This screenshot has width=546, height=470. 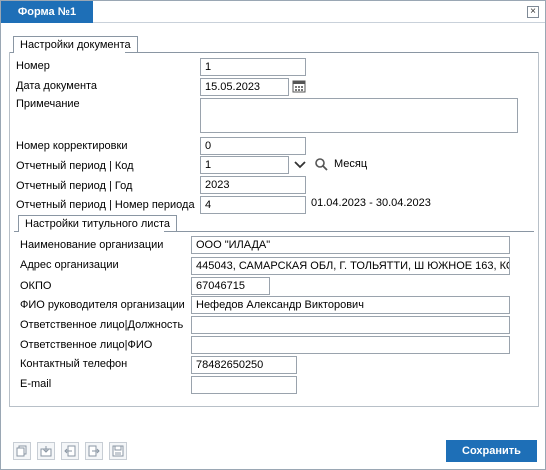 What do you see at coordinates (319, 22) in the screenshot?
I see `title-divider` at bounding box center [319, 22].